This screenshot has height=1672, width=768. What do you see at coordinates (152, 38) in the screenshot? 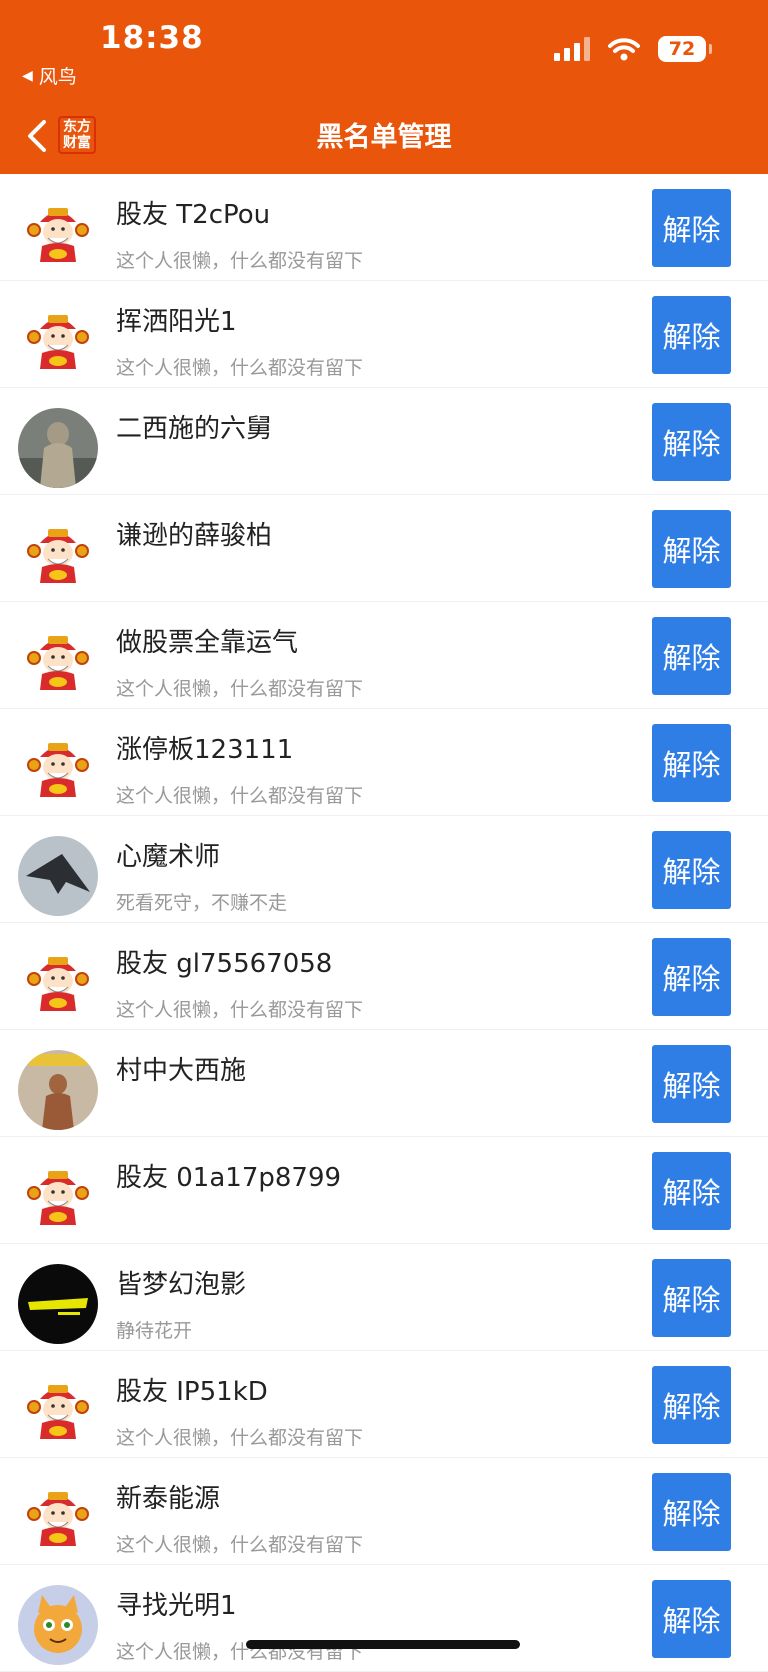
I see `status-time: 18:38` at bounding box center [152, 38].